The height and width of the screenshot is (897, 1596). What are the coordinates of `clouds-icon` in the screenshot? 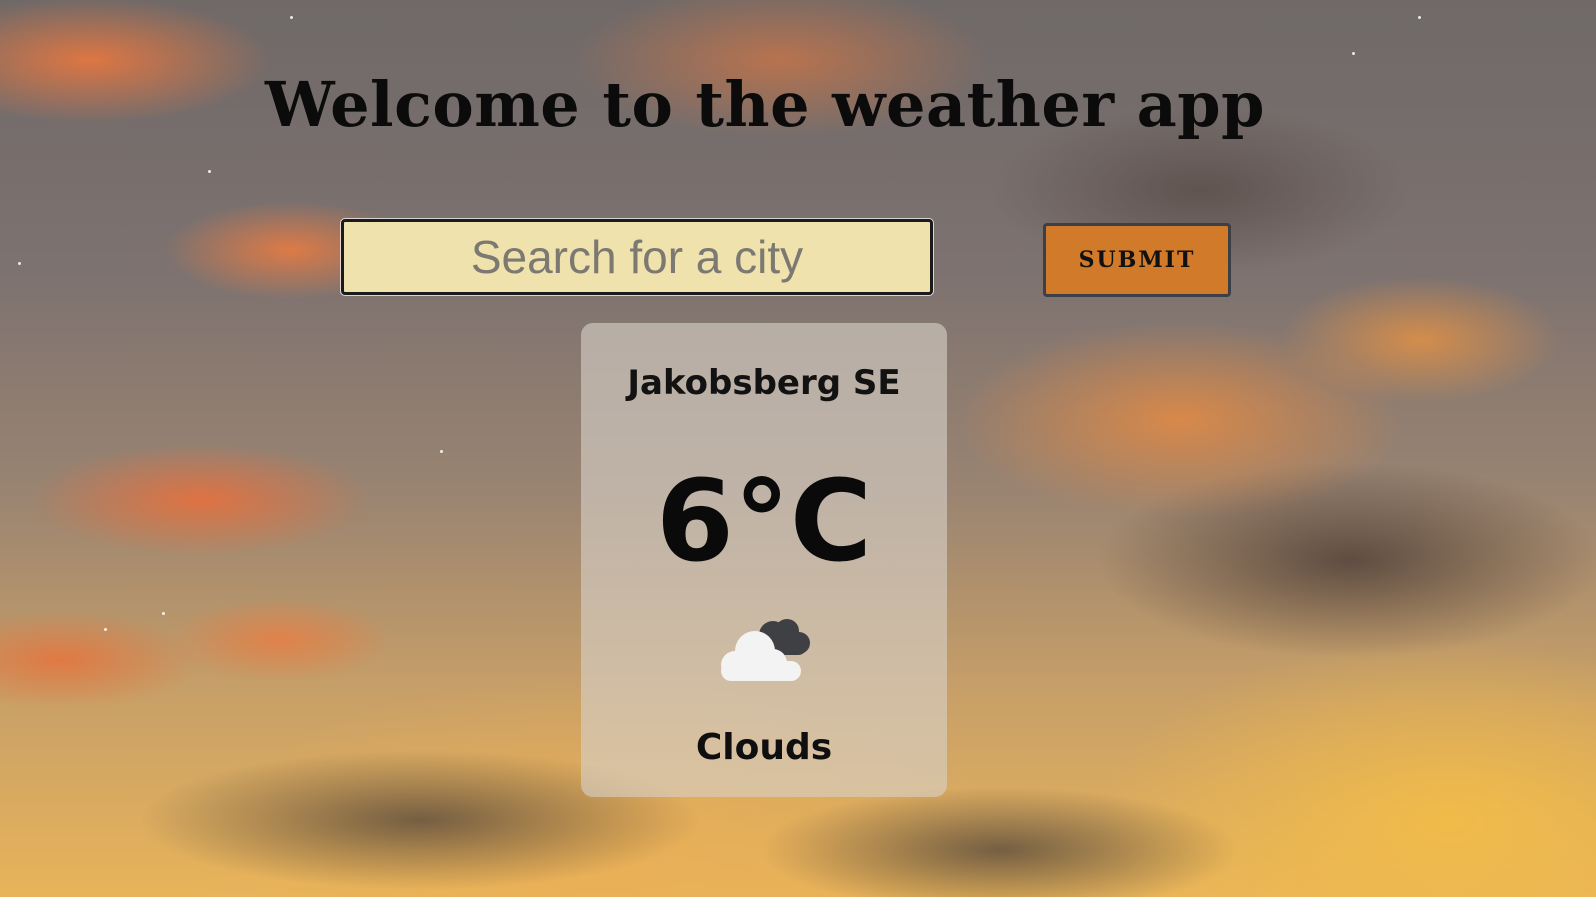 It's located at (764, 653).